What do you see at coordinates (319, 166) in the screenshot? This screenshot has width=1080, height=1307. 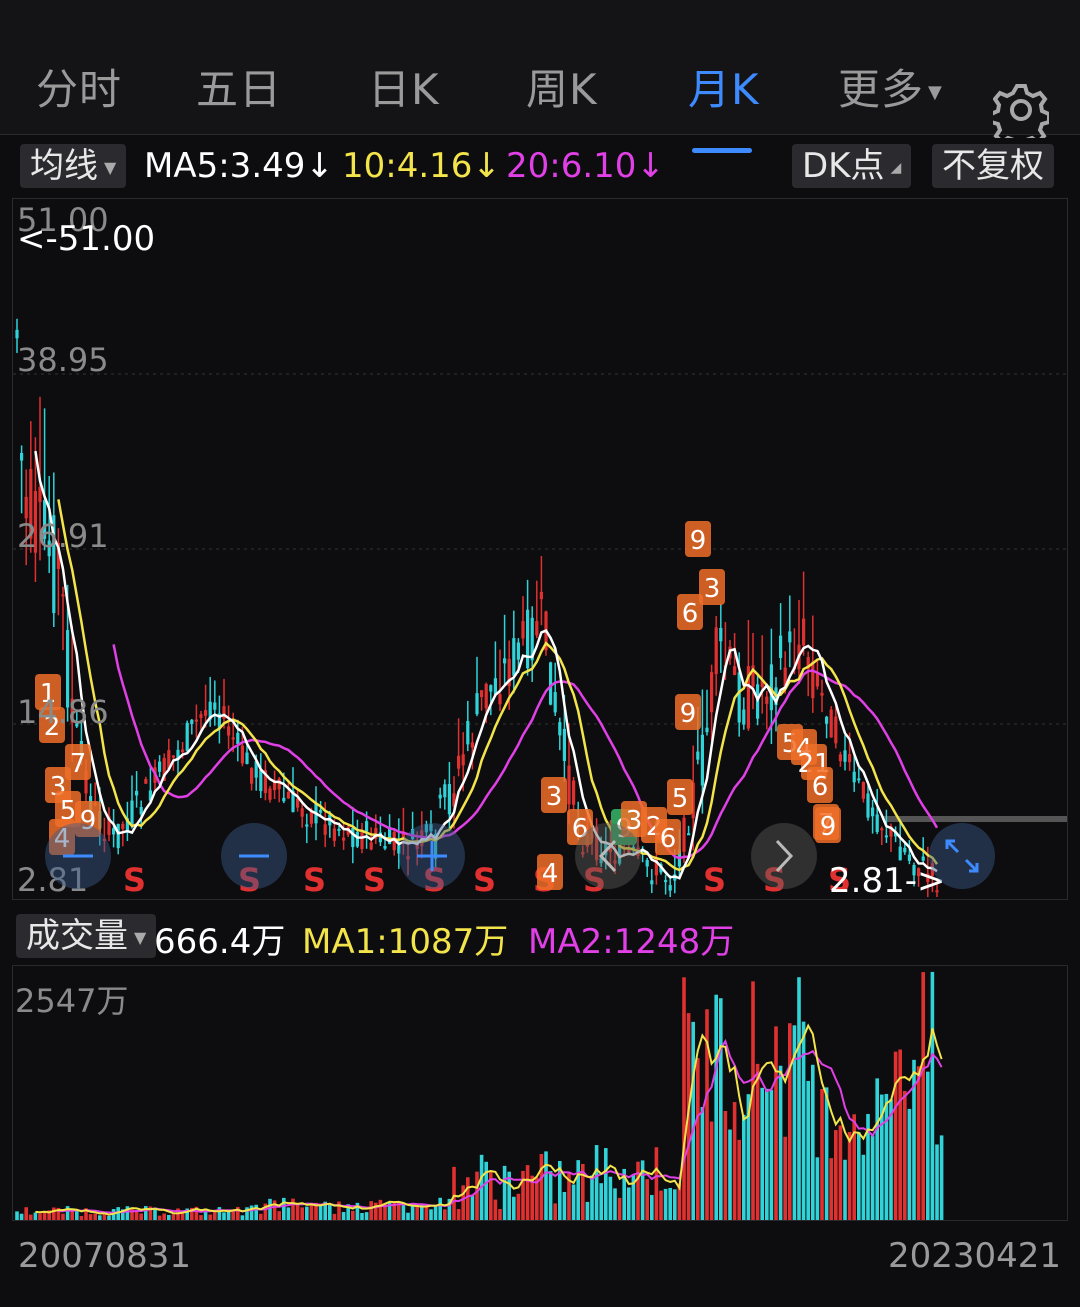 I see `down-arrow-icon: ↓` at bounding box center [319, 166].